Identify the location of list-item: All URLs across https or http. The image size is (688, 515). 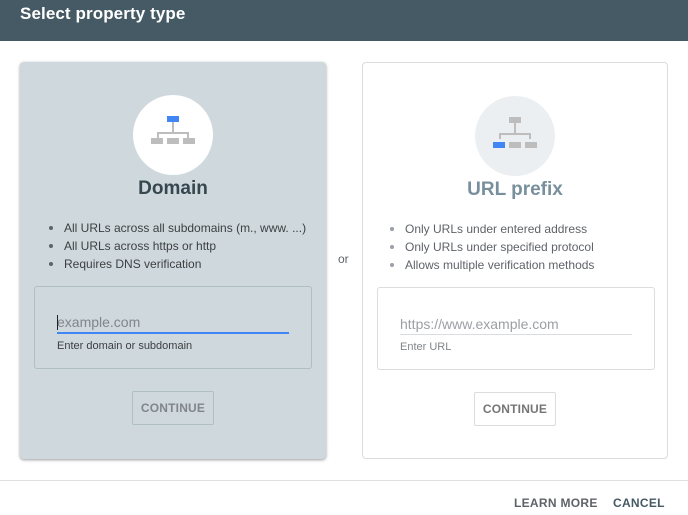
(177, 246).